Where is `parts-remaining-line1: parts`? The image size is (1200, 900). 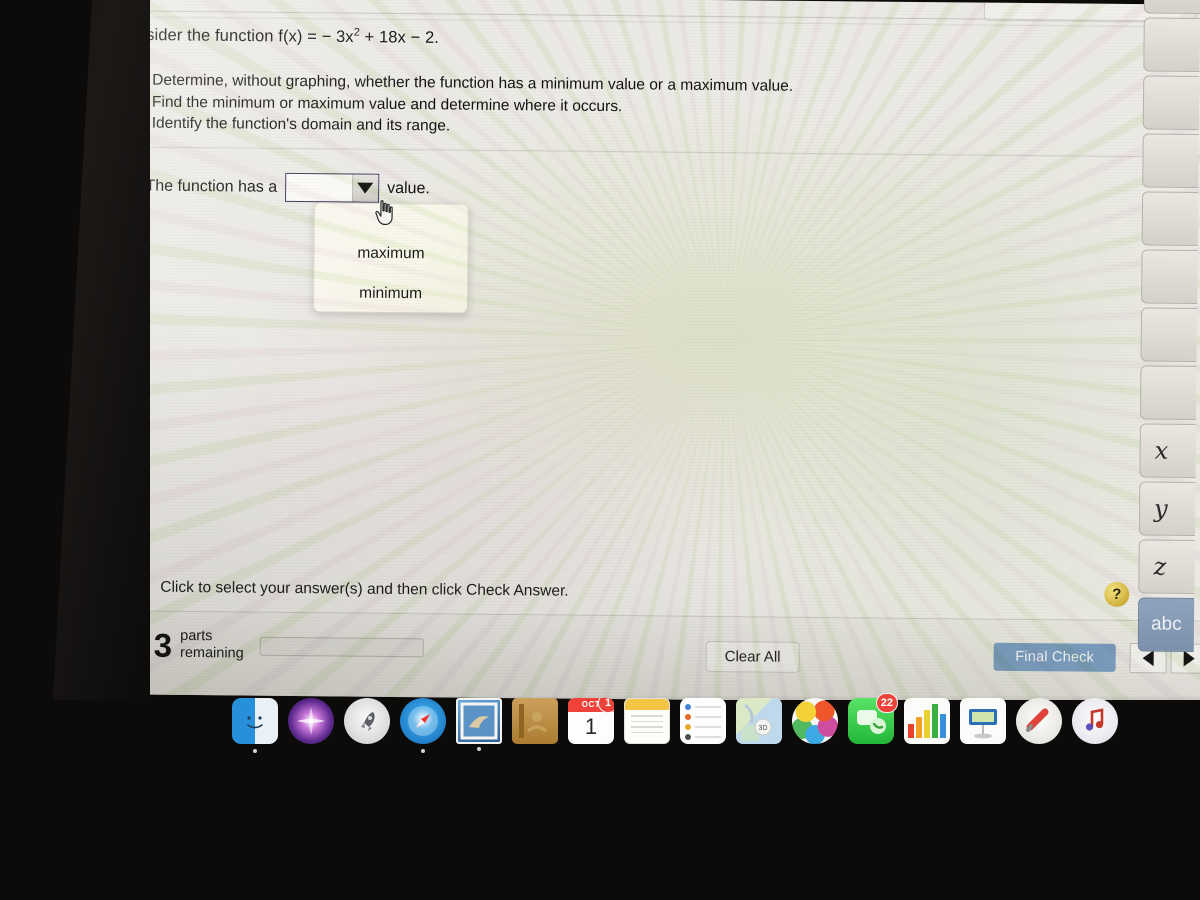
parts-remaining-line1: parts is located at coordinates (196, 636).